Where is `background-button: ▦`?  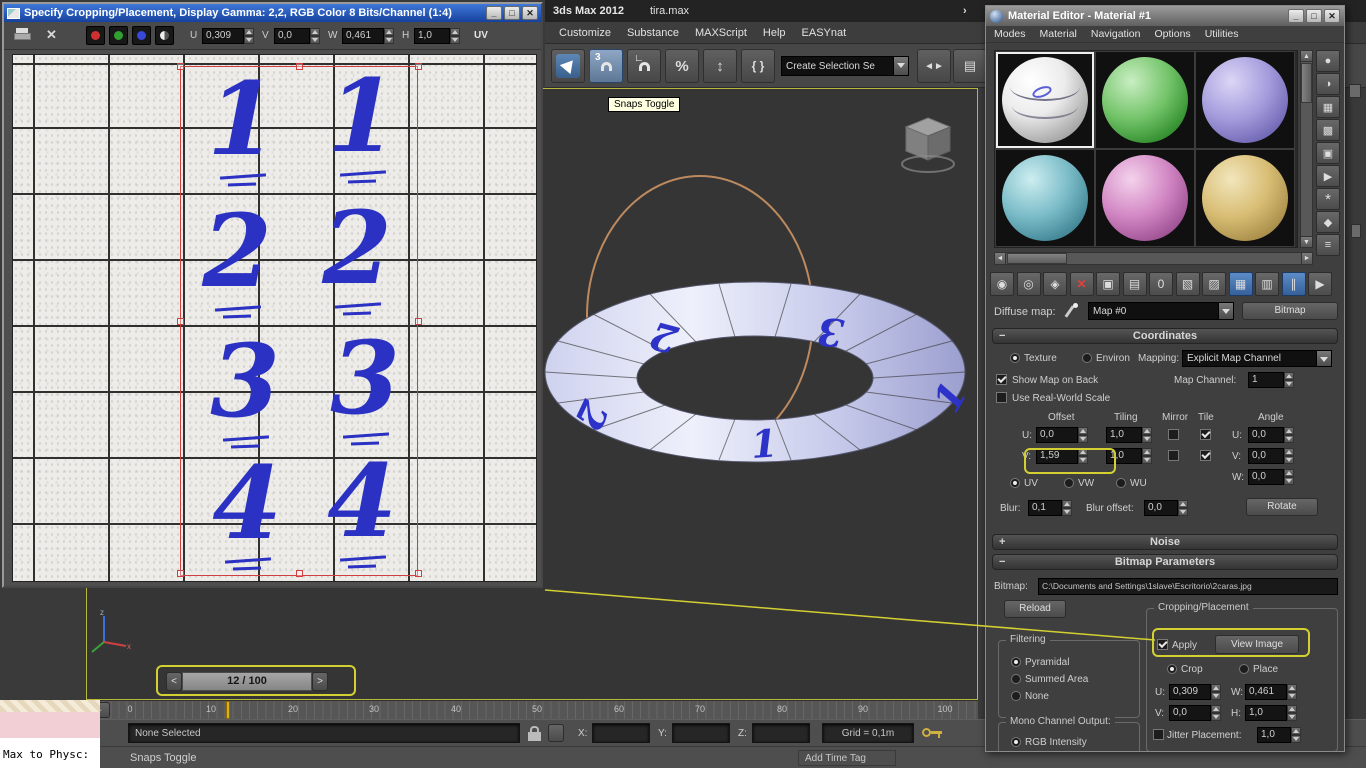 background-button: ▦ is located at coordinates (1328, 107).